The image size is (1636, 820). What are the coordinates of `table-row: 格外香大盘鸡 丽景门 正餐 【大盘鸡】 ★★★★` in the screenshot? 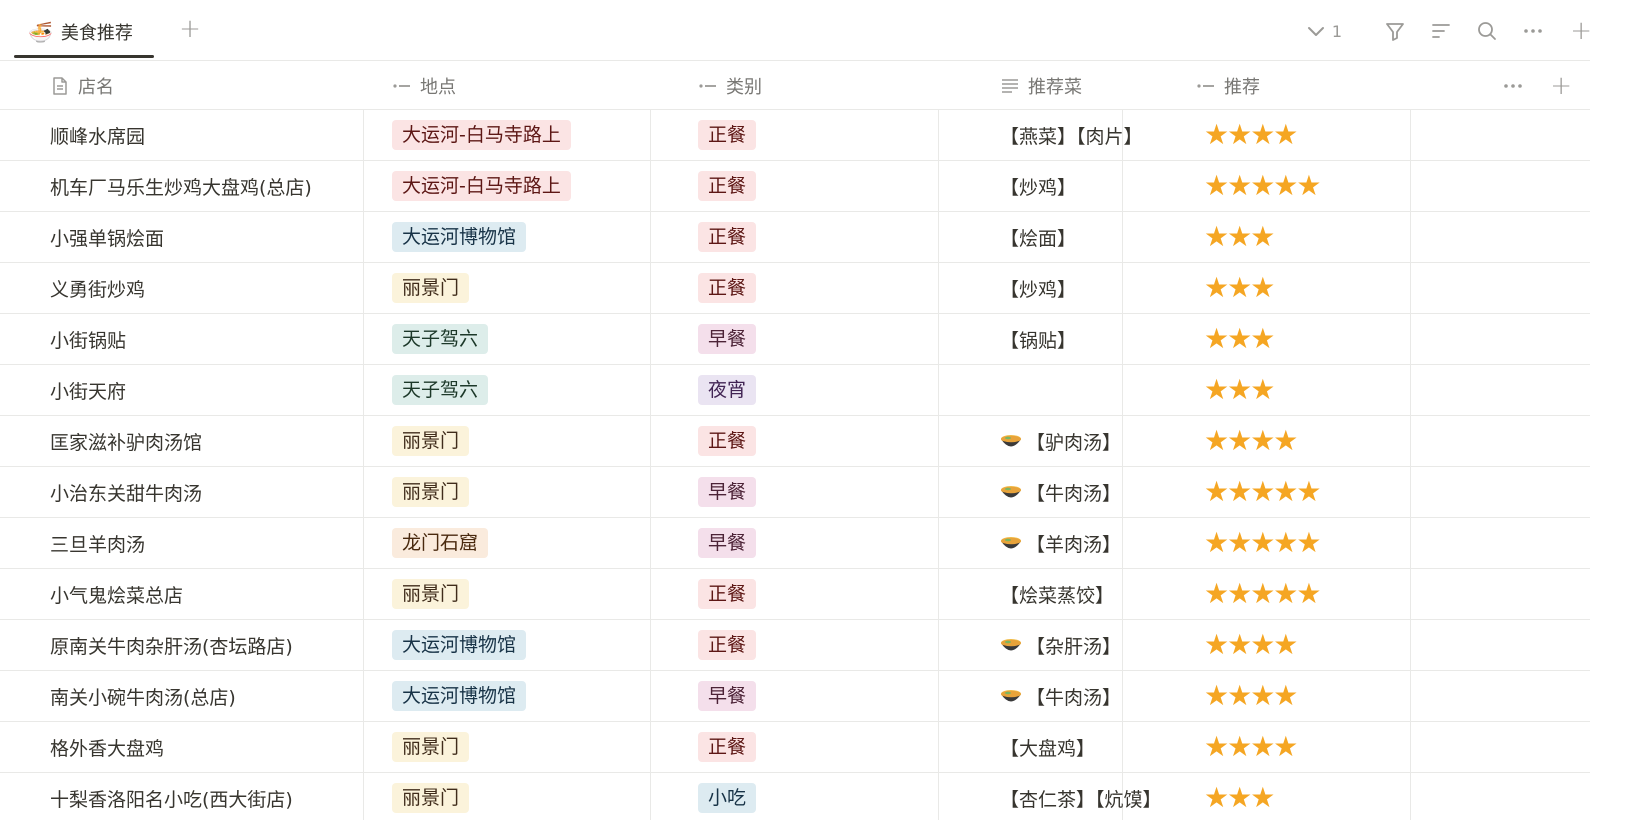 It's located at (795, 747).